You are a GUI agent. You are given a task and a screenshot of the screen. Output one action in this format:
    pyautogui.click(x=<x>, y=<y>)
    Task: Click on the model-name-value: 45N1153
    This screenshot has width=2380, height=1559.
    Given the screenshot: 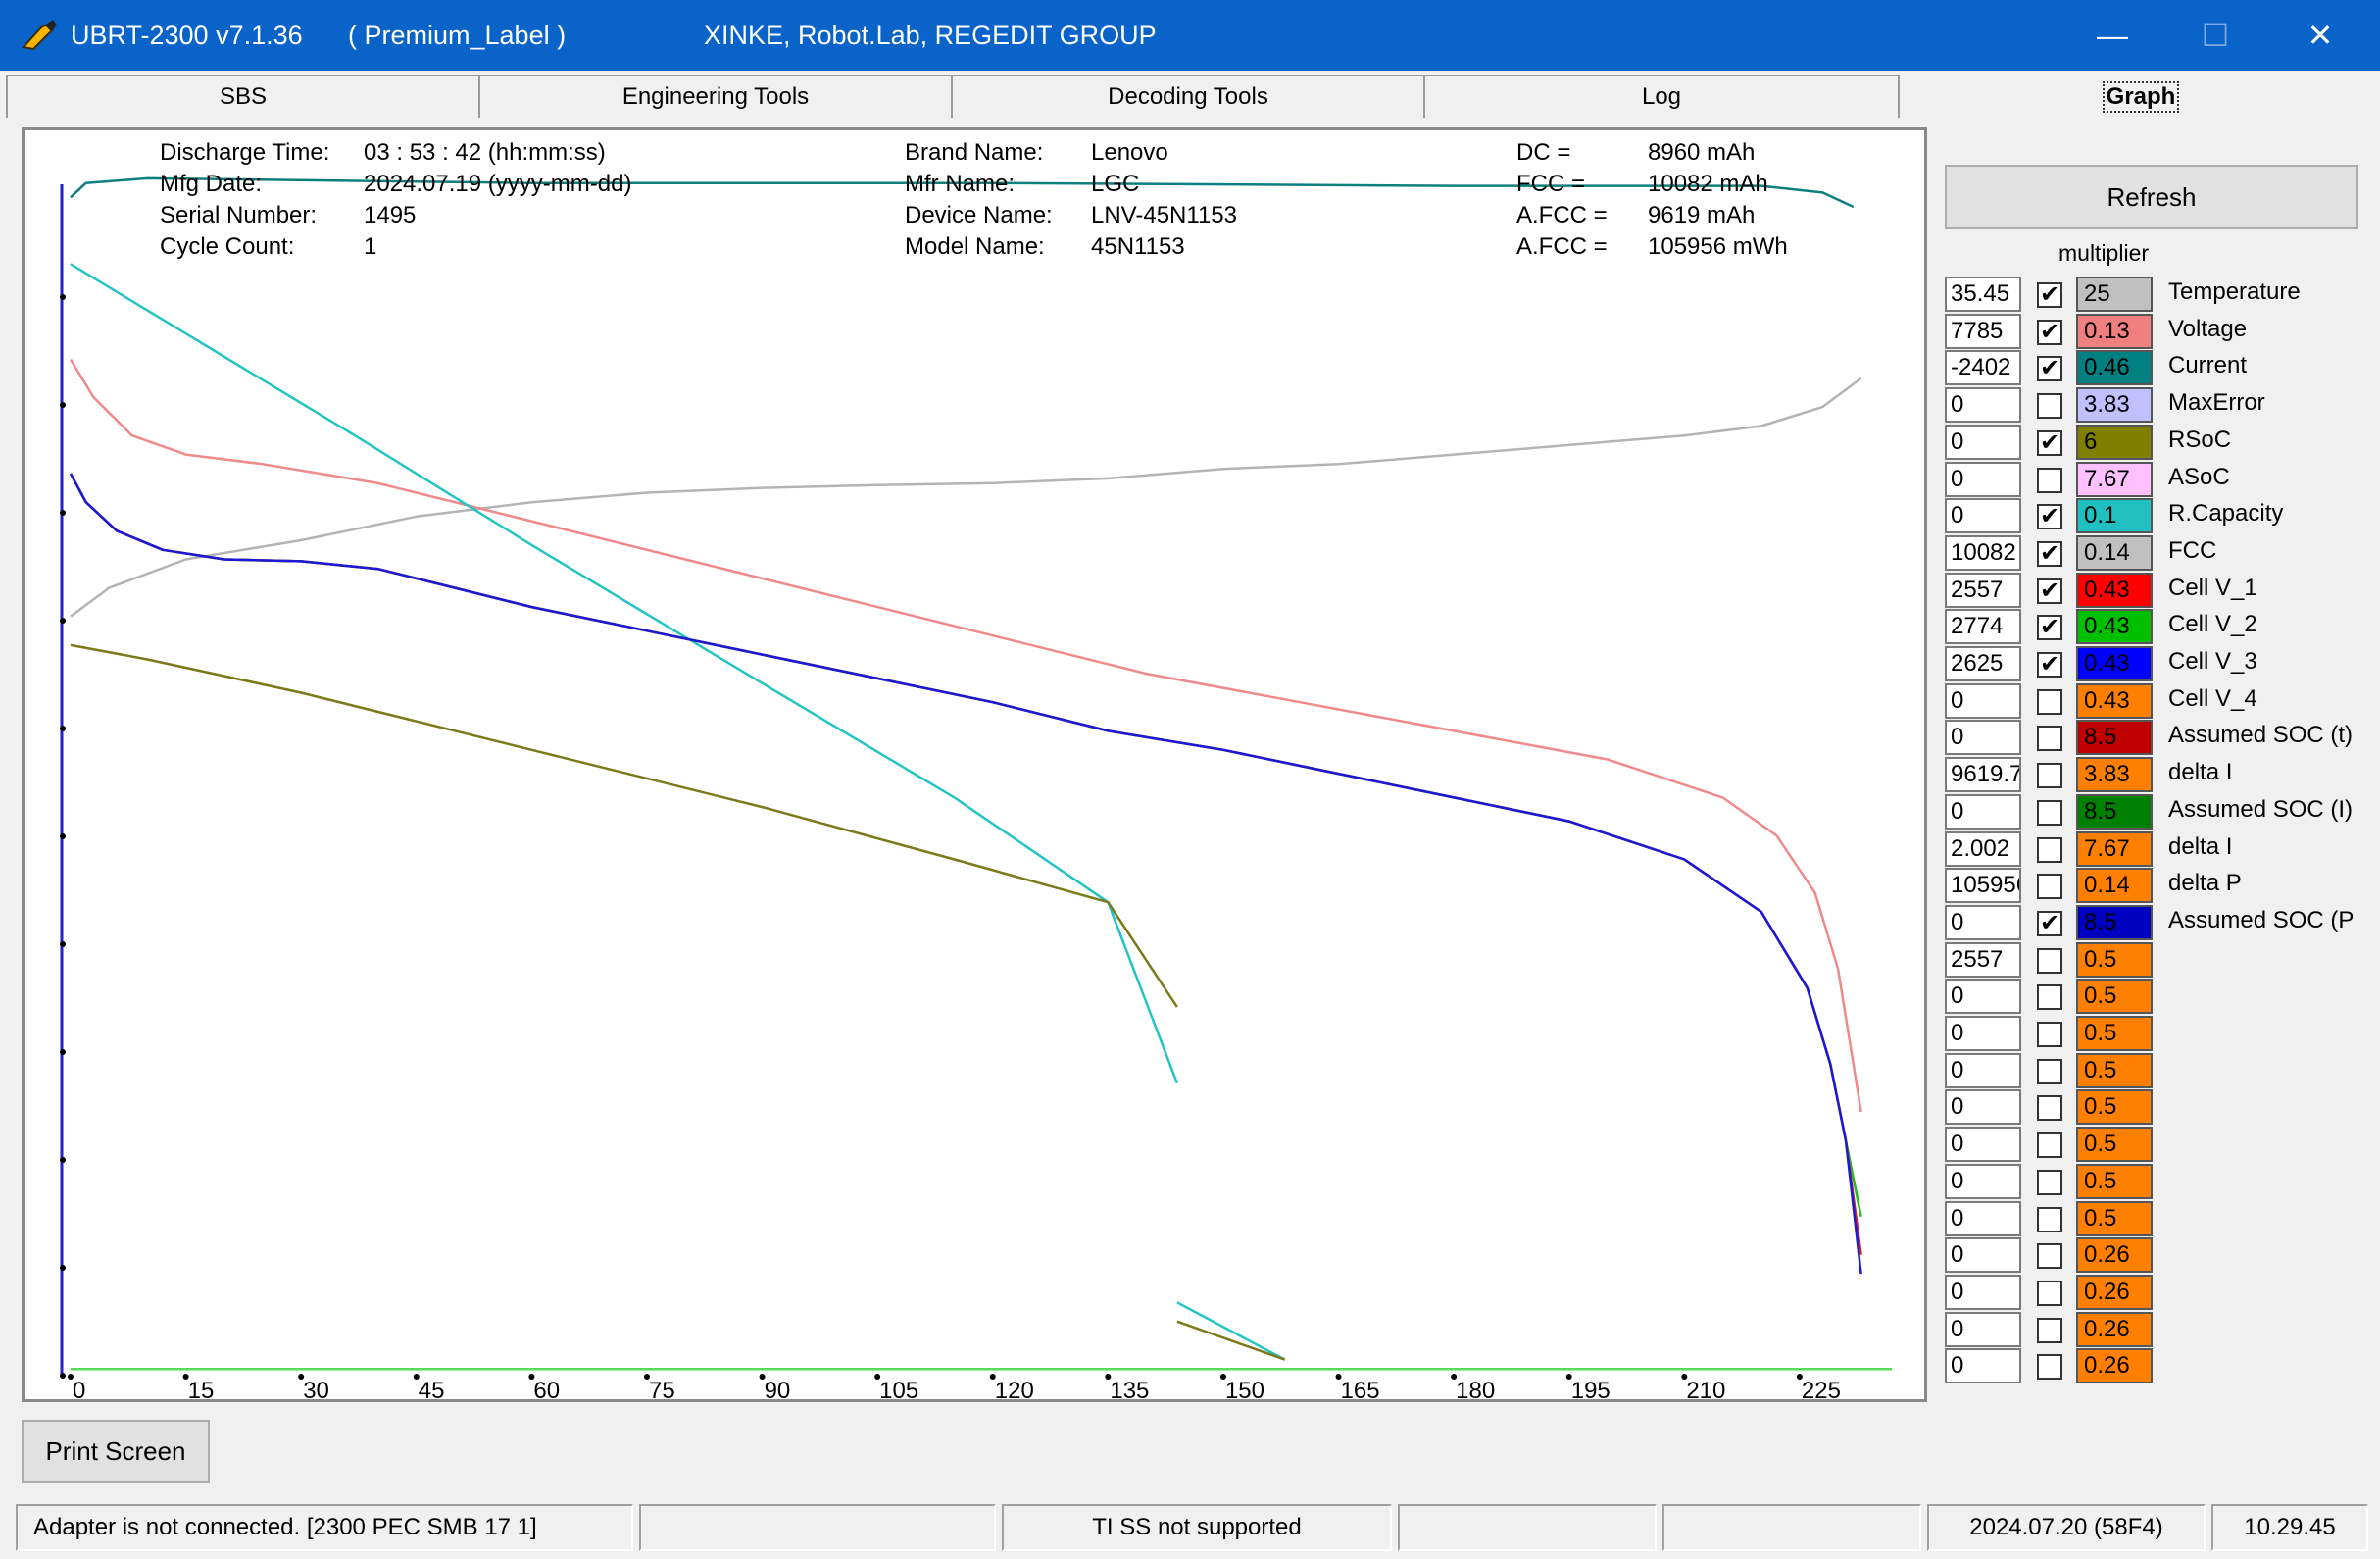 What is the action you would take?
    pyautogui.click(x=1138, y=246)
    